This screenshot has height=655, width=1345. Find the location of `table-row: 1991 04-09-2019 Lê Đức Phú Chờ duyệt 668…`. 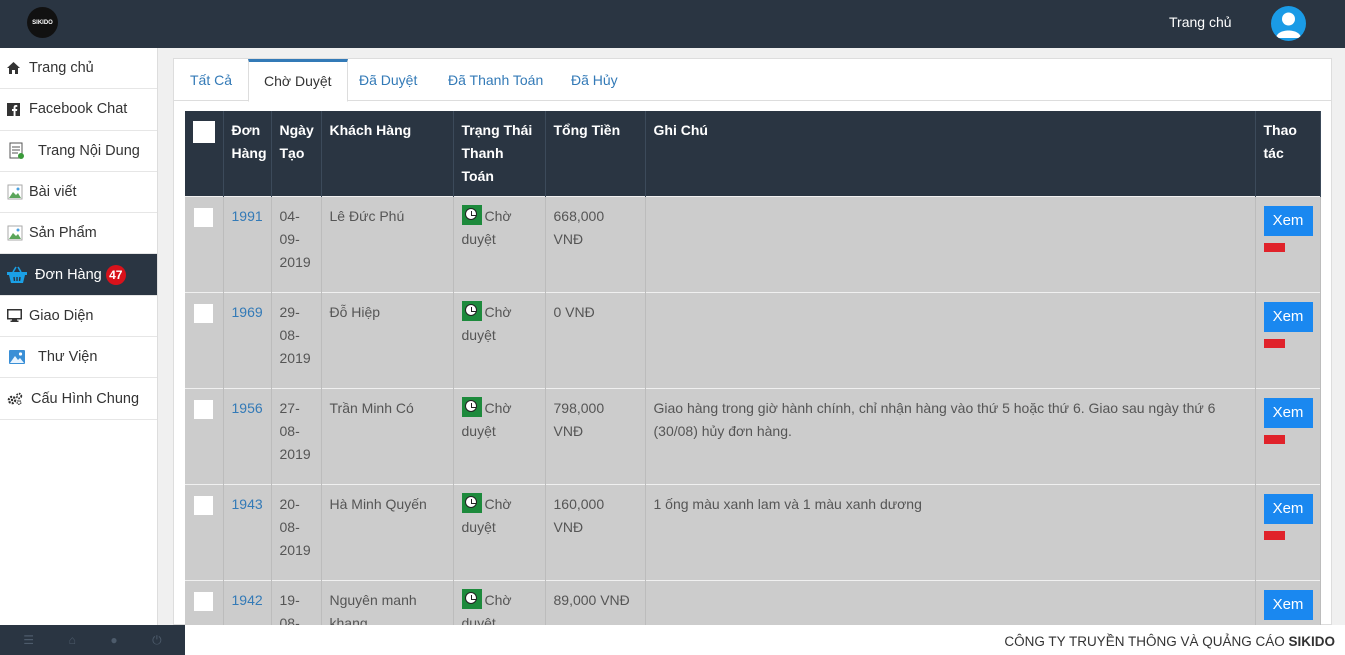

table-row: 1991 04-09-2019 Lê Đức Phú Chờ duyệt 668… is located at coordinates (753, 244).